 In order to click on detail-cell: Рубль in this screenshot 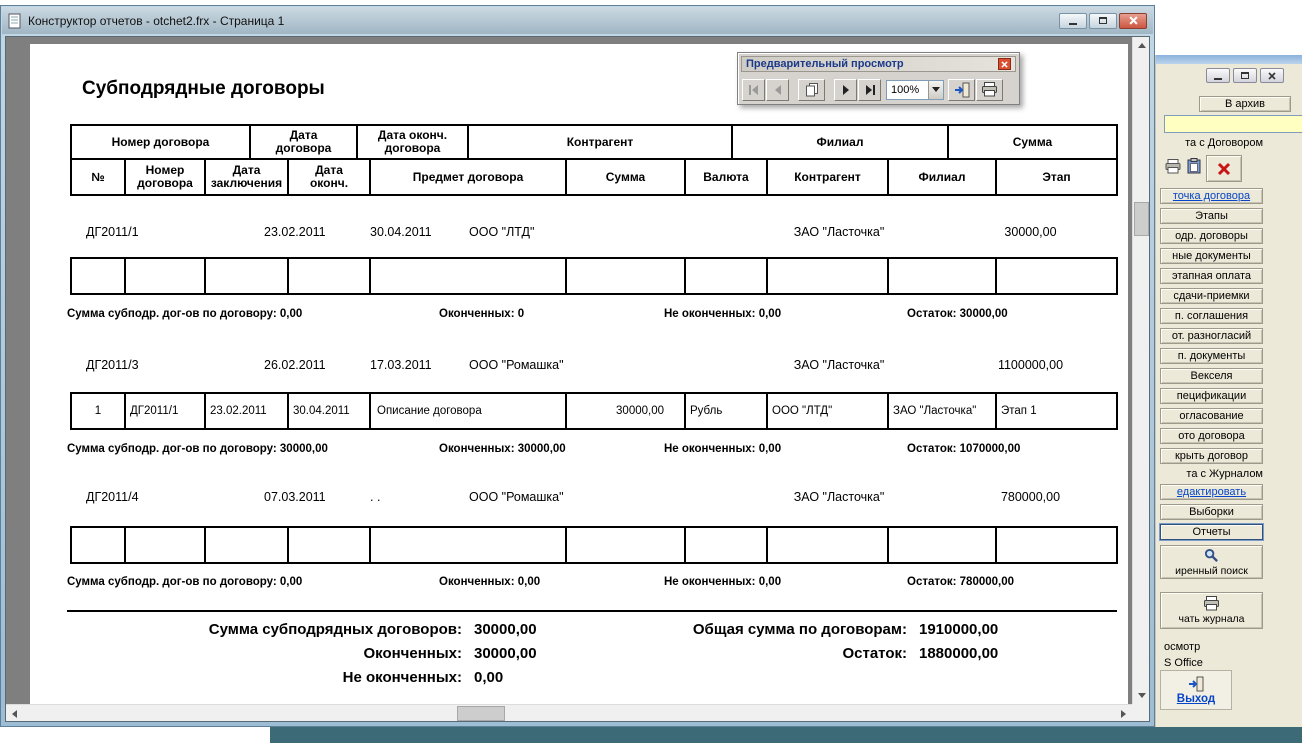, I will do `click(727, 411)`.